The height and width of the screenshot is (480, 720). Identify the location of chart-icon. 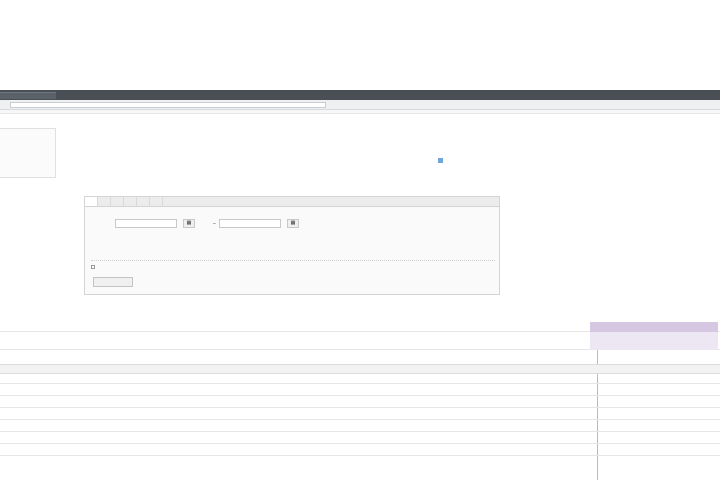
(440, 161).